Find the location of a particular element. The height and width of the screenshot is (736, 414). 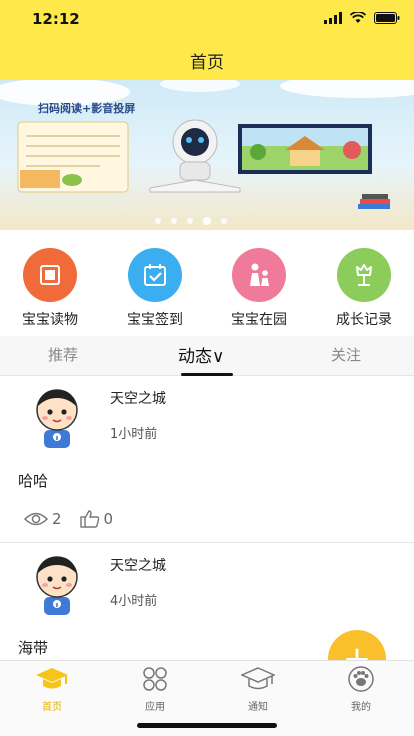

home-indicator is located at coordinates (207, 725).